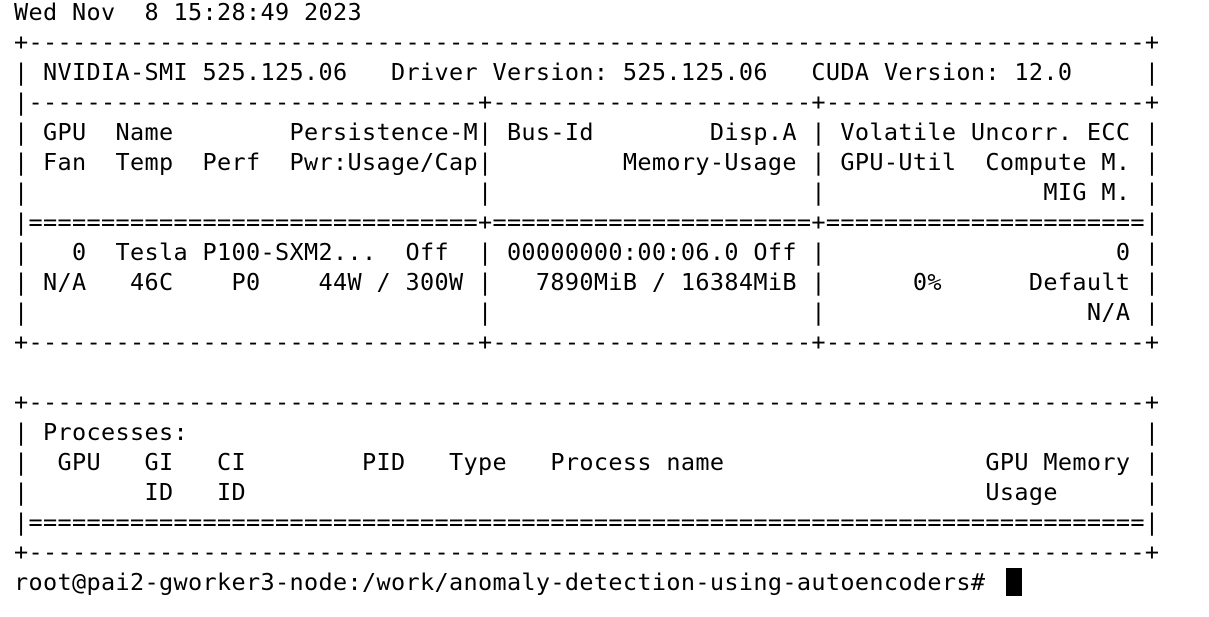  I want to click on output-line-timestamp: Wed Nov 8 15:28:49 2023, so click(188, 13).